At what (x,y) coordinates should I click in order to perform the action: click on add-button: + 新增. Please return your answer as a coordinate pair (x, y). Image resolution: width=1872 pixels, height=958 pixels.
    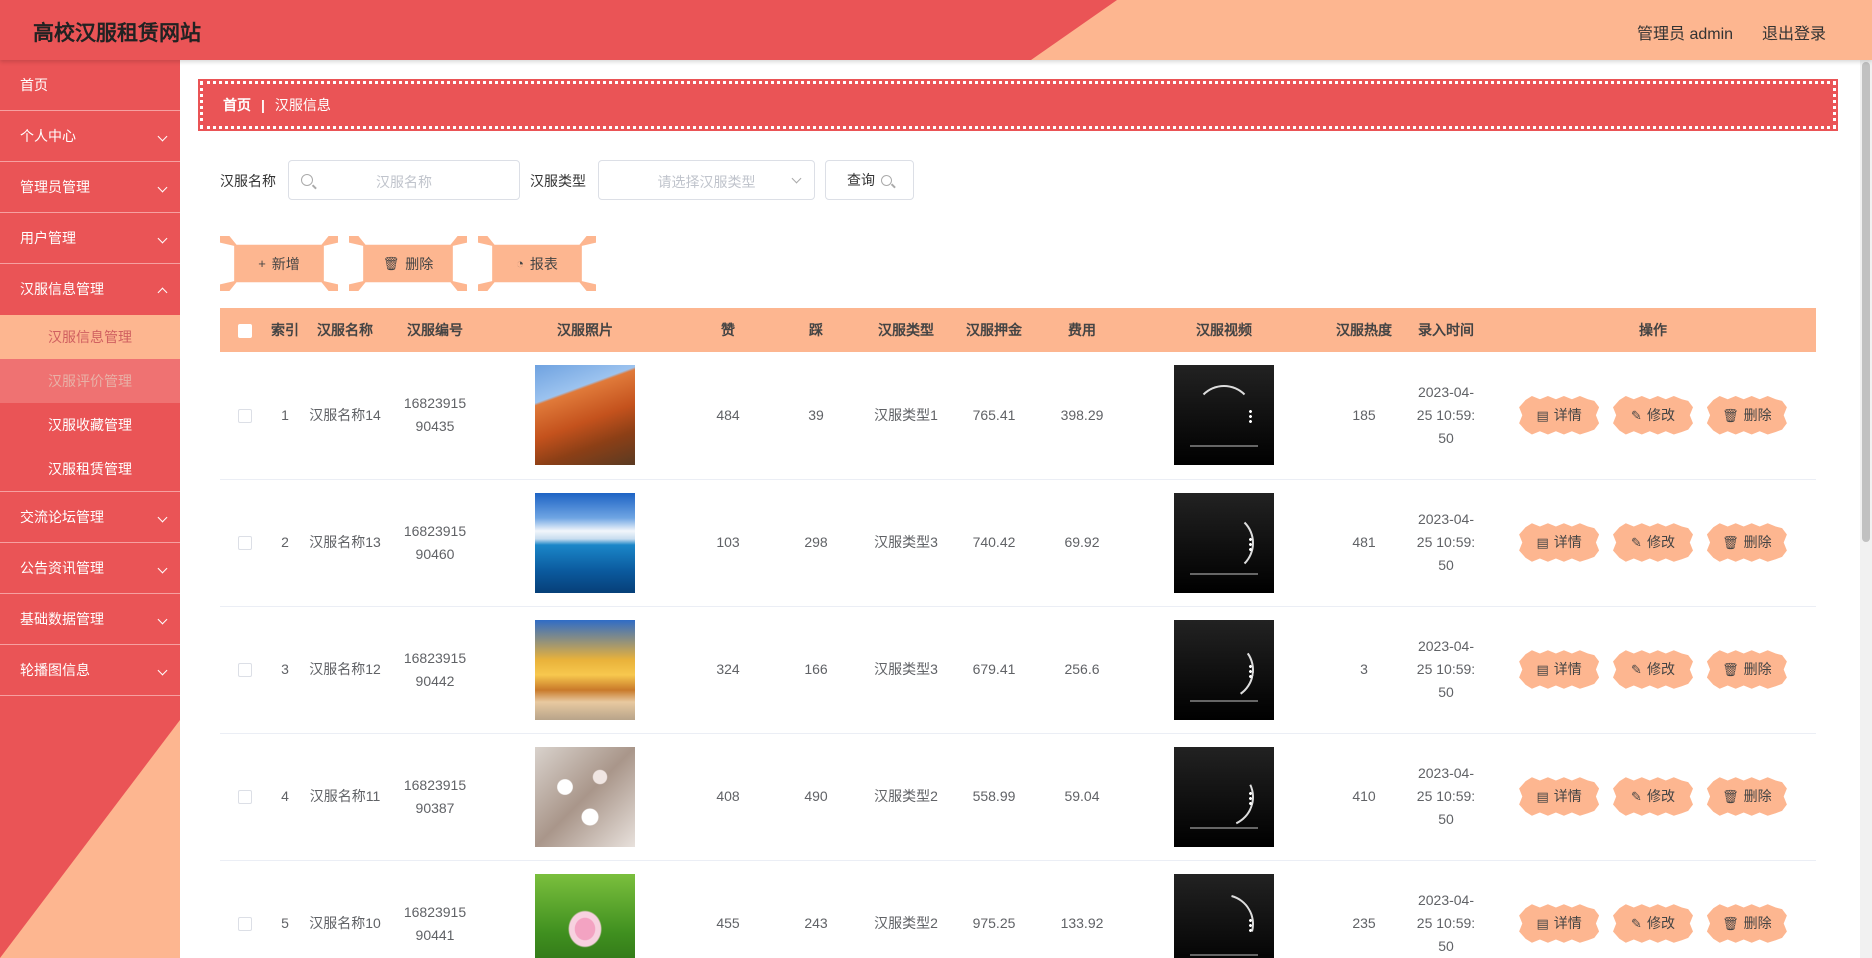
    Looking at the image, I should click on (279, 263).